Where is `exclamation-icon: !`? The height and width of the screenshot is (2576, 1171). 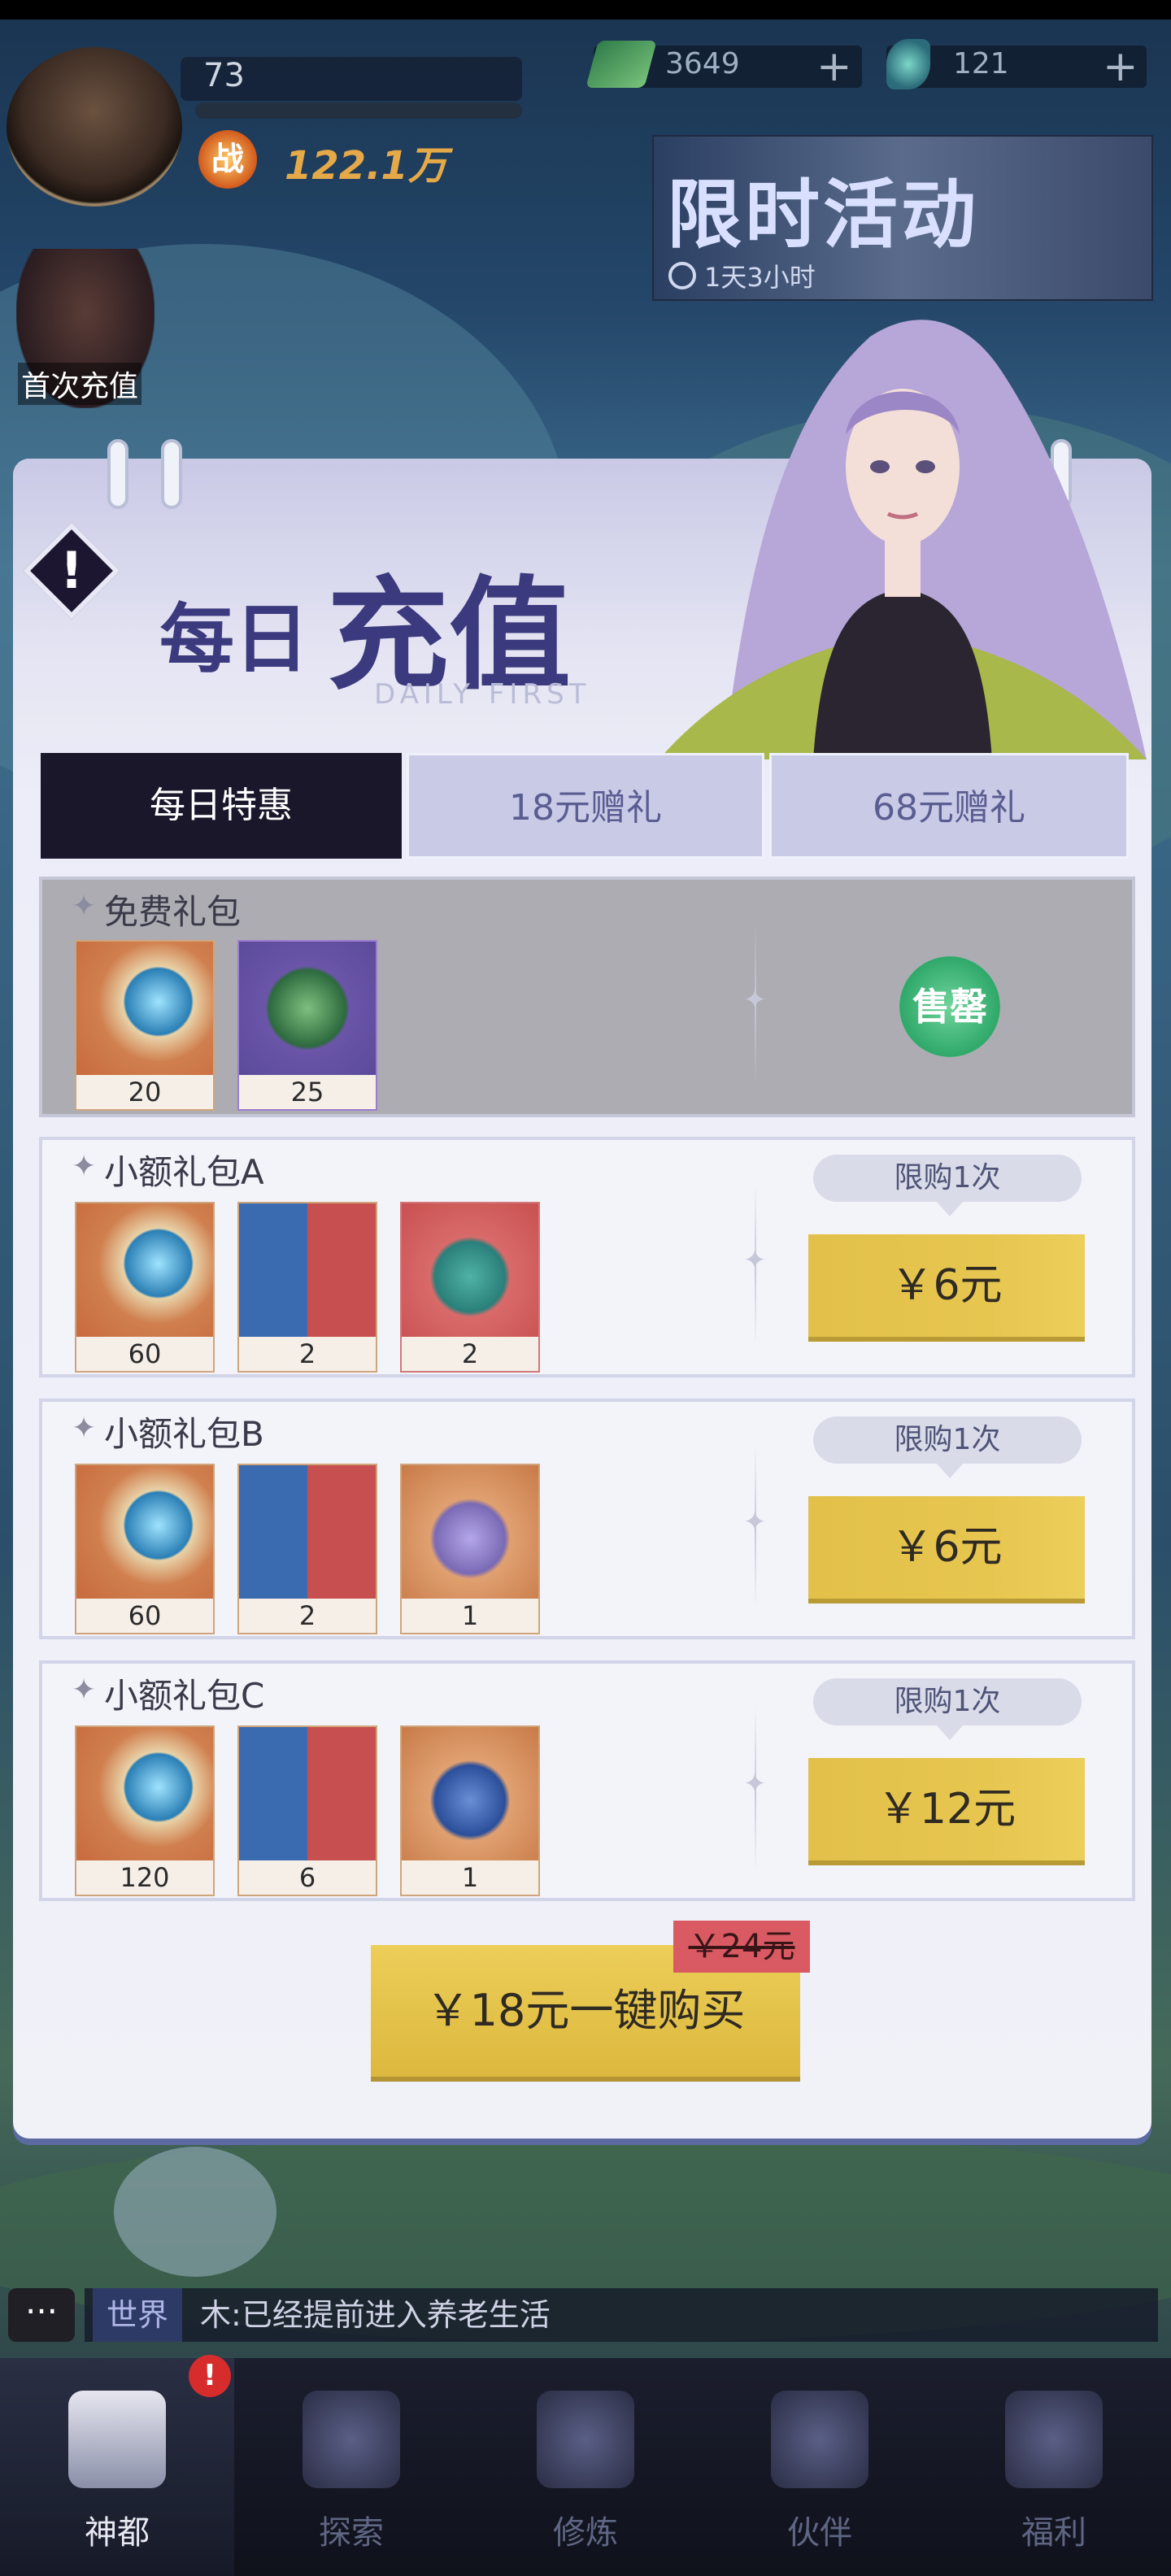 exclamation-icon: ! is located at coordinates (71, 571).